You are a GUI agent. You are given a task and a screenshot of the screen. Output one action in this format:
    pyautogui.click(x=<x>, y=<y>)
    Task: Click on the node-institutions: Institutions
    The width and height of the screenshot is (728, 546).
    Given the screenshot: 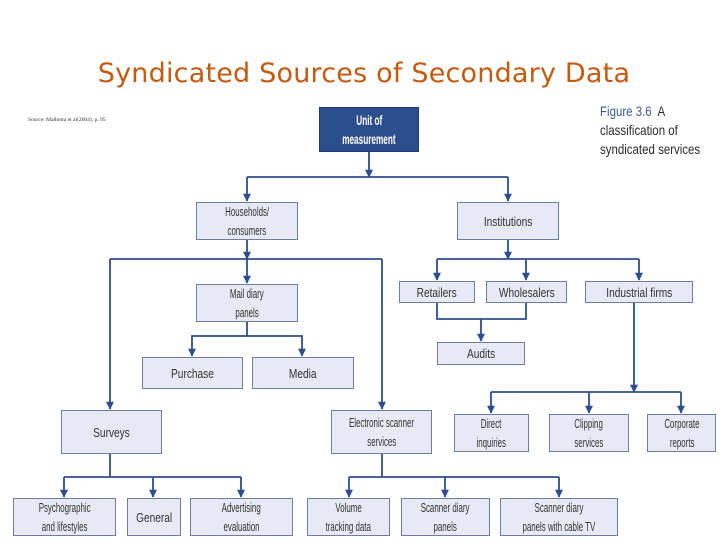 What is the action you would take?
    pyautogui.click(x=508, y=221)
    